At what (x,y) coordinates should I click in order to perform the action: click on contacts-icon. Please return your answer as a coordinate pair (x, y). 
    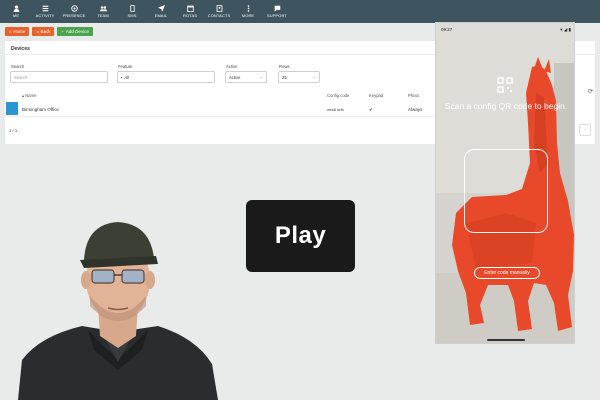
    Looking at the image, I should click on (219, 8).